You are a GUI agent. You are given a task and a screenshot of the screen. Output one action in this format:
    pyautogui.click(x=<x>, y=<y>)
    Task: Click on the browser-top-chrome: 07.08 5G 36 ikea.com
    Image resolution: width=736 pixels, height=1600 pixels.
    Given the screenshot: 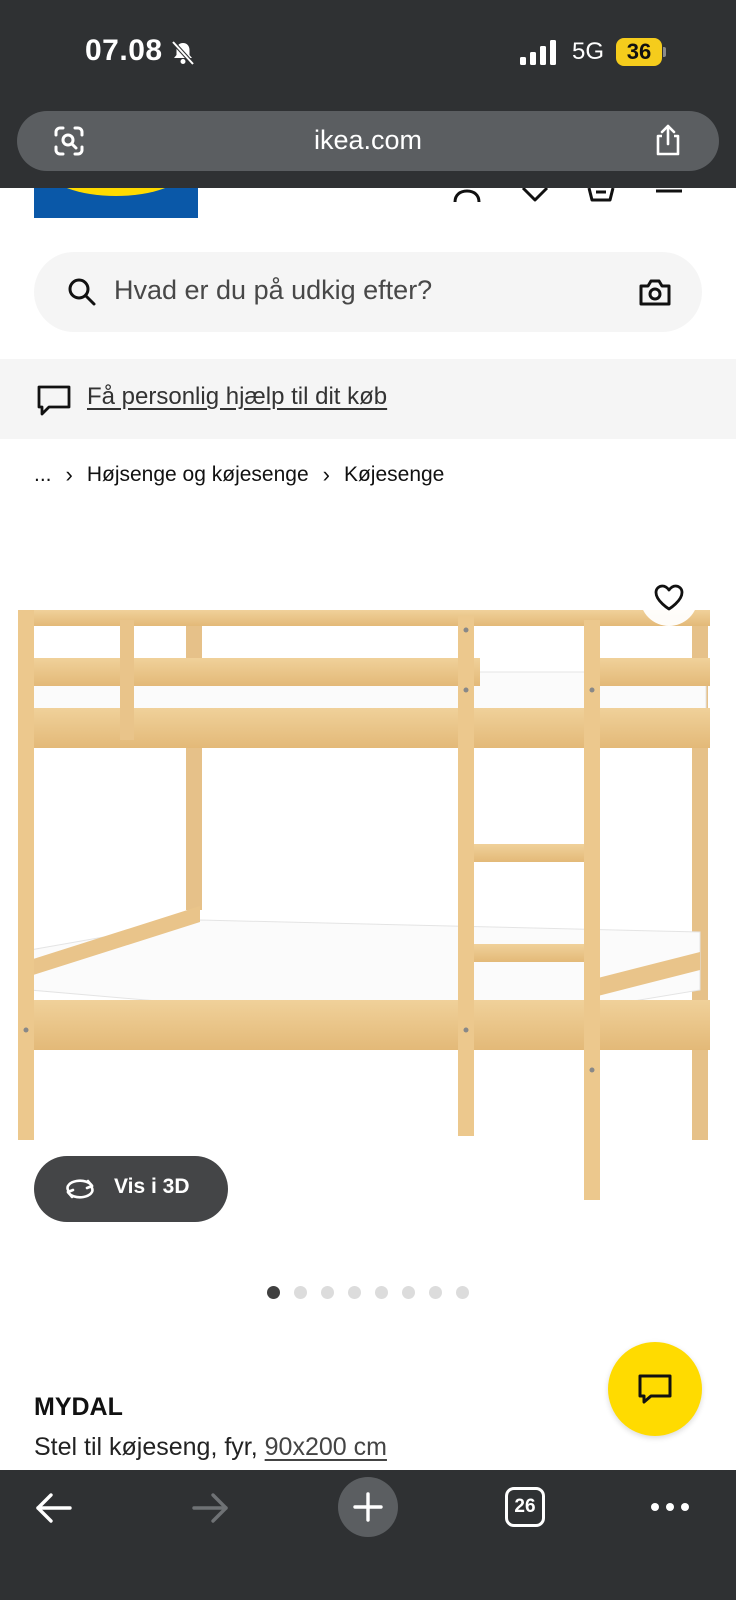 What is the action you would take?
    pyautogui.click(x=368, y=94)
    